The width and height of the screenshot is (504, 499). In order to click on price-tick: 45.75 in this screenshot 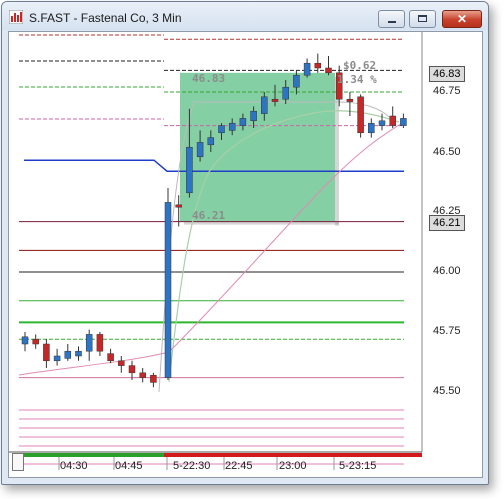, I will do `click(447, 331)`.